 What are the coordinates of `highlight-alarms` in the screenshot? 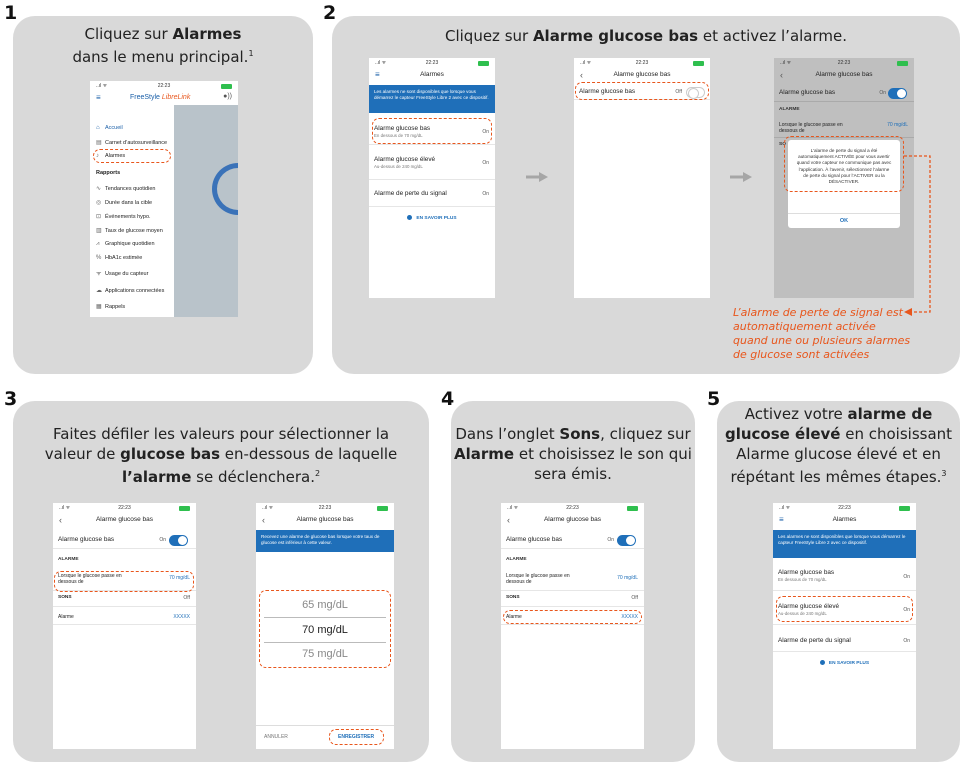 It's located at (132, 156).